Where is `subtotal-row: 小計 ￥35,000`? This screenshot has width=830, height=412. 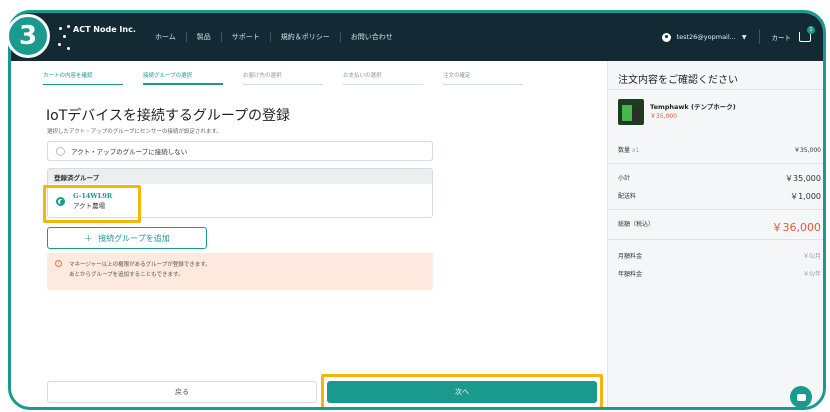 subtotal-row: 小計 ￥35,000 is located at coordinates (719, 178).